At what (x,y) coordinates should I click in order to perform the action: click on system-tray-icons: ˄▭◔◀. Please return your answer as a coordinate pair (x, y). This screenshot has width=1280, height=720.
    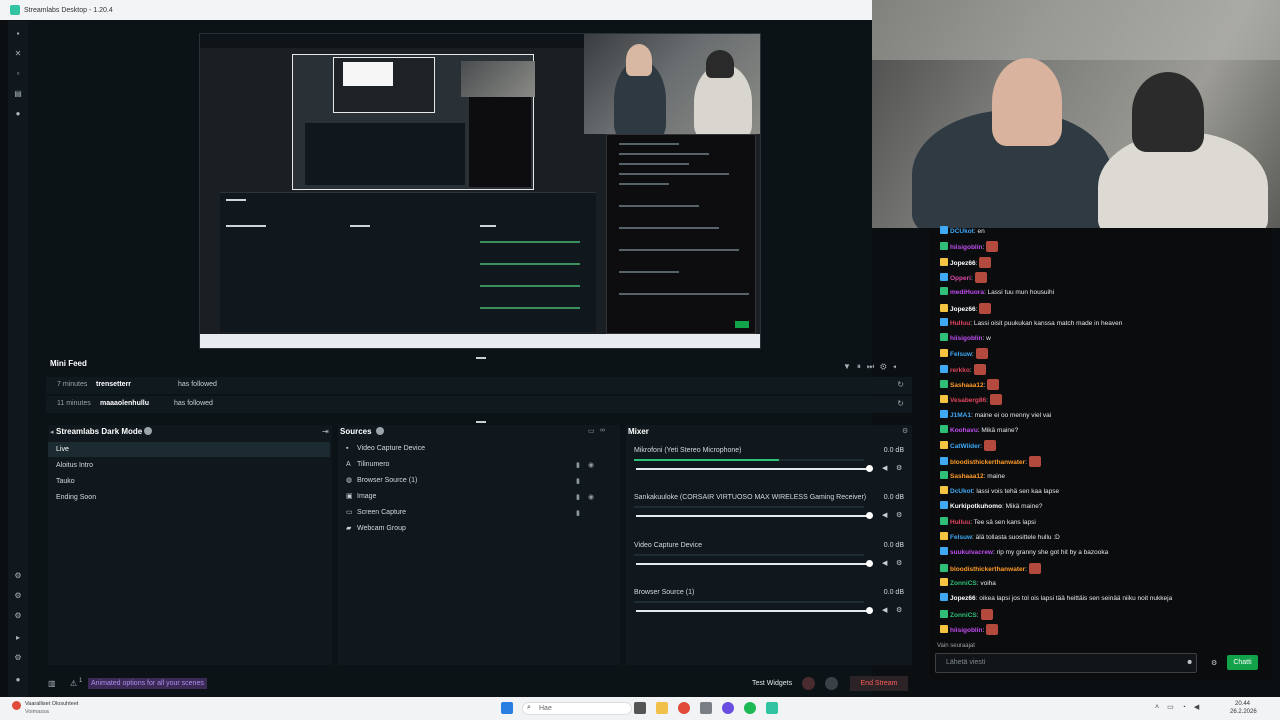
    Looking at the image, I should click on (1181, 707).